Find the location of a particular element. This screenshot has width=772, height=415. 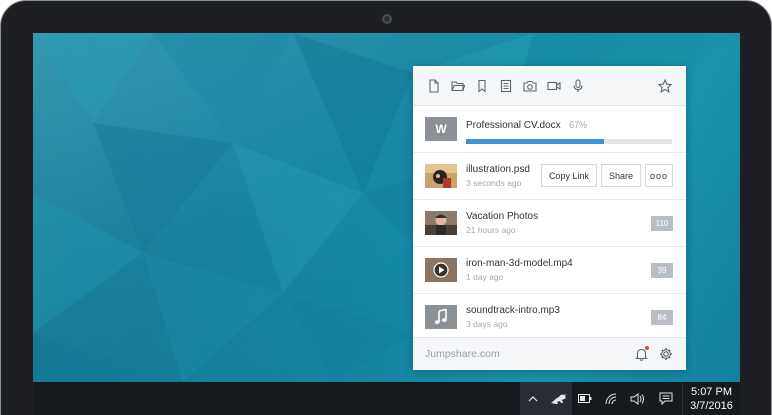

item-name: illustration.psd is located at coordinates (498, 169).